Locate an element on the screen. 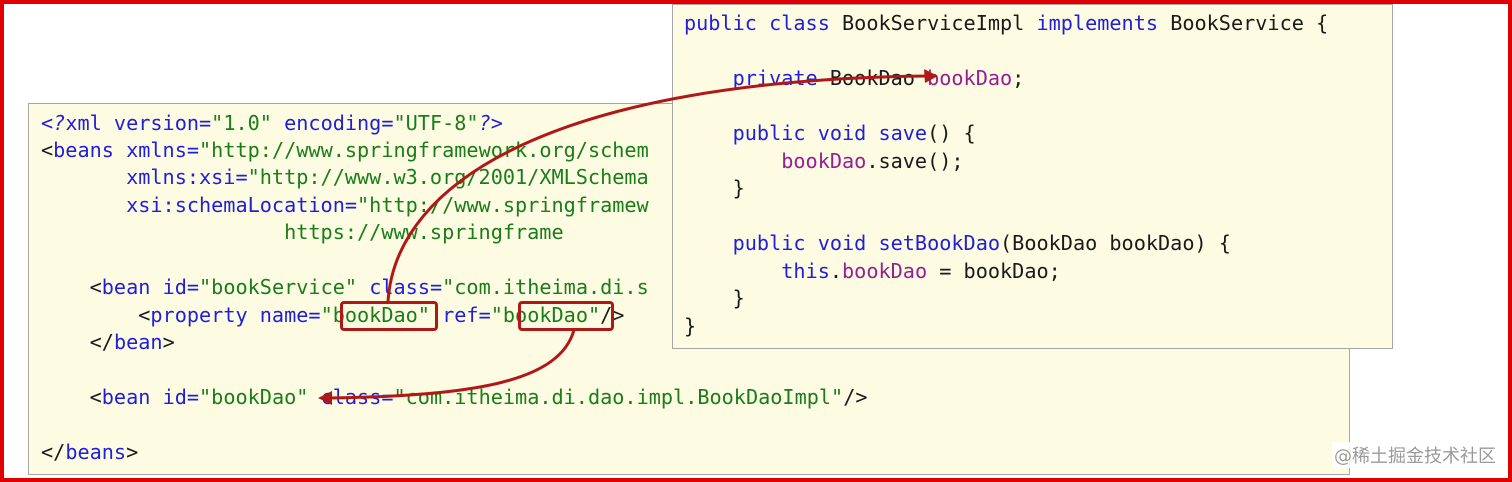 Image resolution: width=1512 pixels, height=482 pixels. name-to-field-arrowhead is located at coordinates (931, 76).